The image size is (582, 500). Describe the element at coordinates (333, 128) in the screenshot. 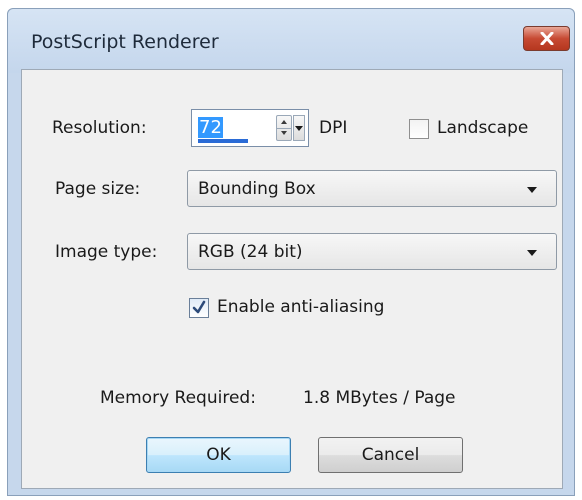

I see `dpi-unit-label: DPI` at that location.